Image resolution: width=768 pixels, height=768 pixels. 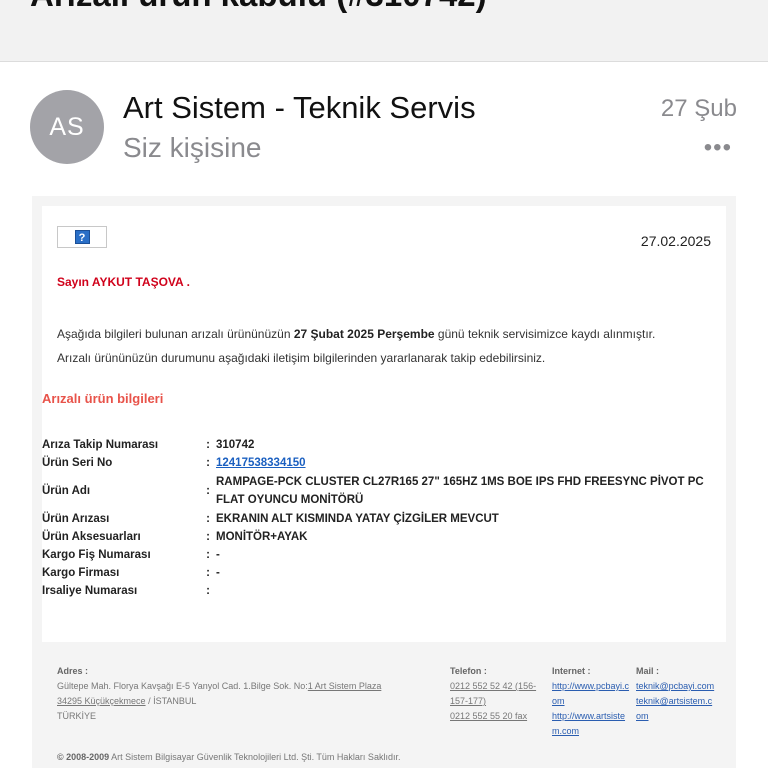 What do you see at coordinates (77, 463) in the screenshot?
I see `info-label: Ürün Seri No` at bounding box center [77, 463].